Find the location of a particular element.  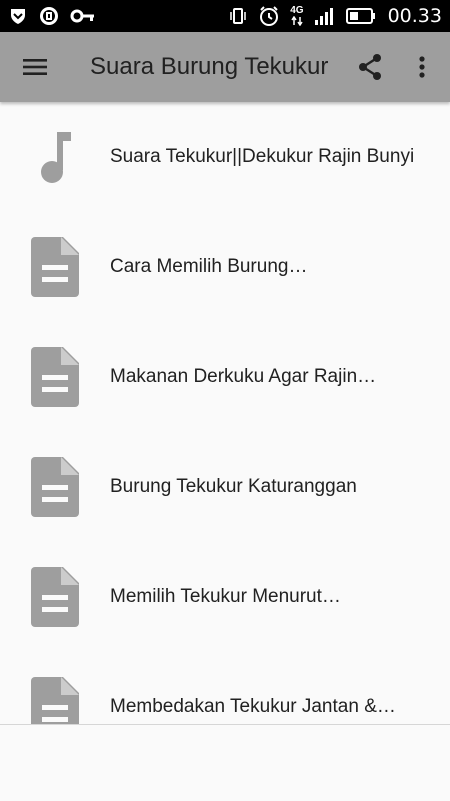

list-item: Suara Tekukur||Dekukur Rajin Bunyi is located at coordinates (225, 157).